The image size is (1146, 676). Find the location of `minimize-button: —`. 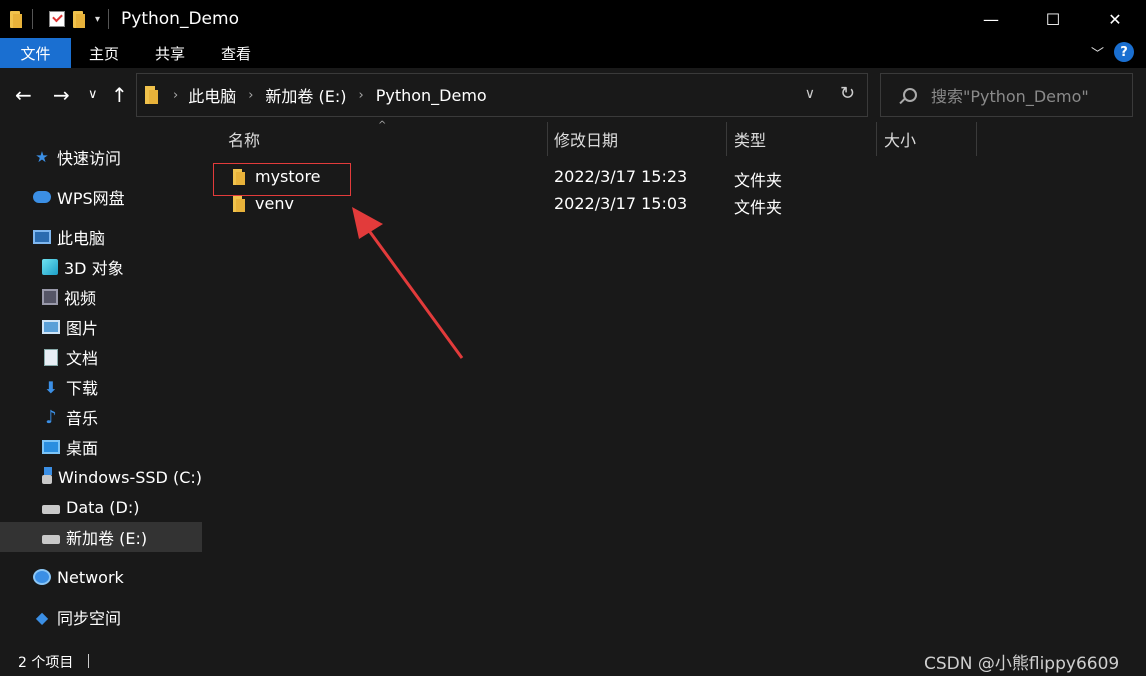

minimize-button: — is located at coordinates (991, 19).